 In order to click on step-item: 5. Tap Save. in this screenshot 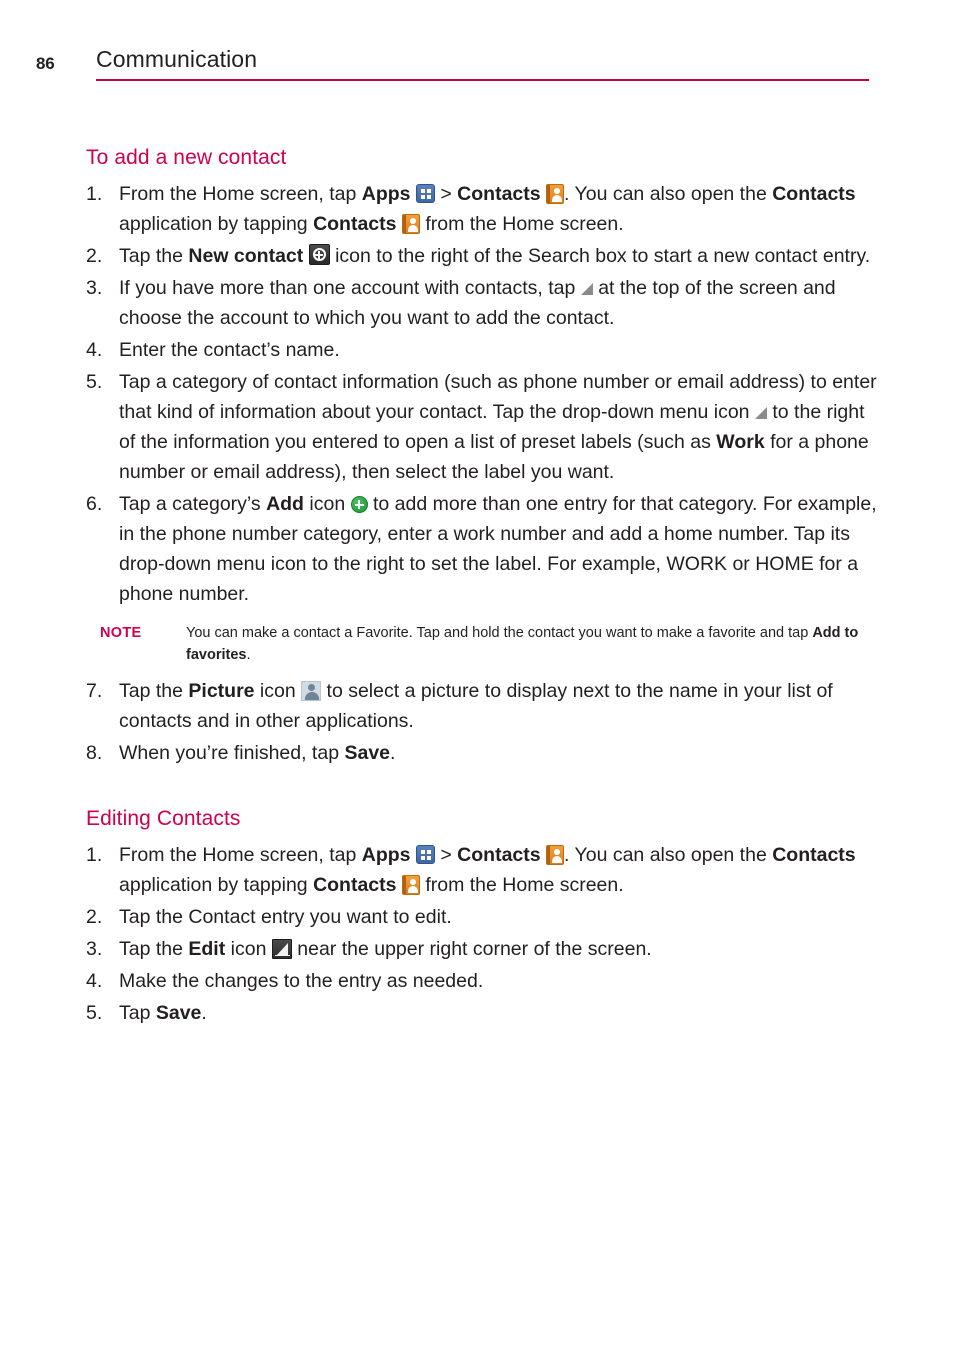, I will do `click(486, 1013)`.